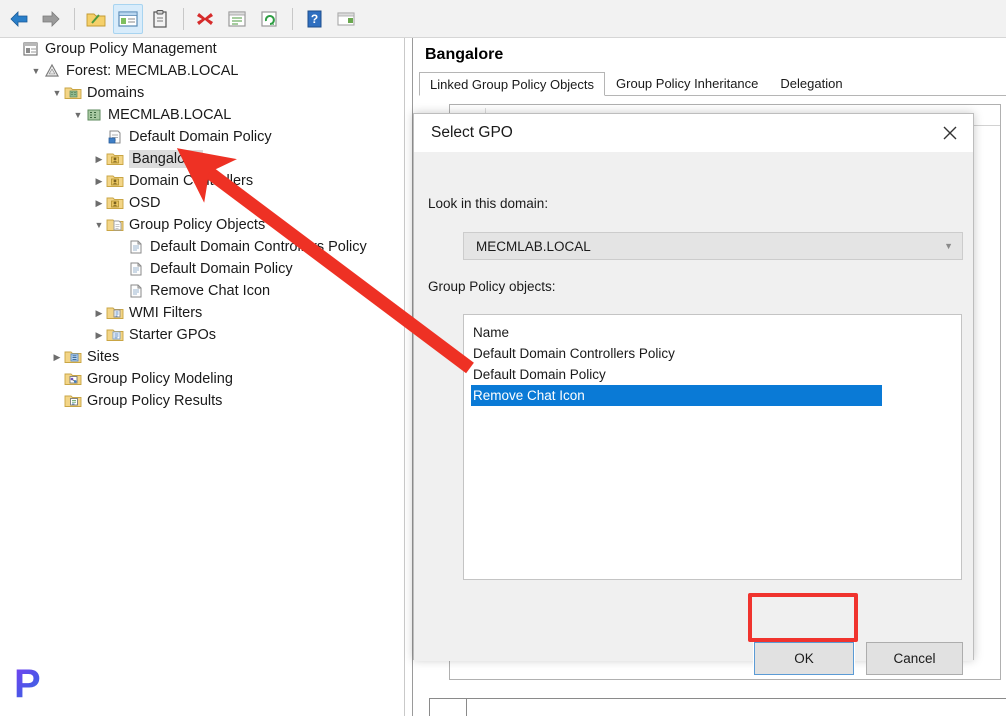  I want to click on tree-item-label: Starter GPOs, so click(173, 335).